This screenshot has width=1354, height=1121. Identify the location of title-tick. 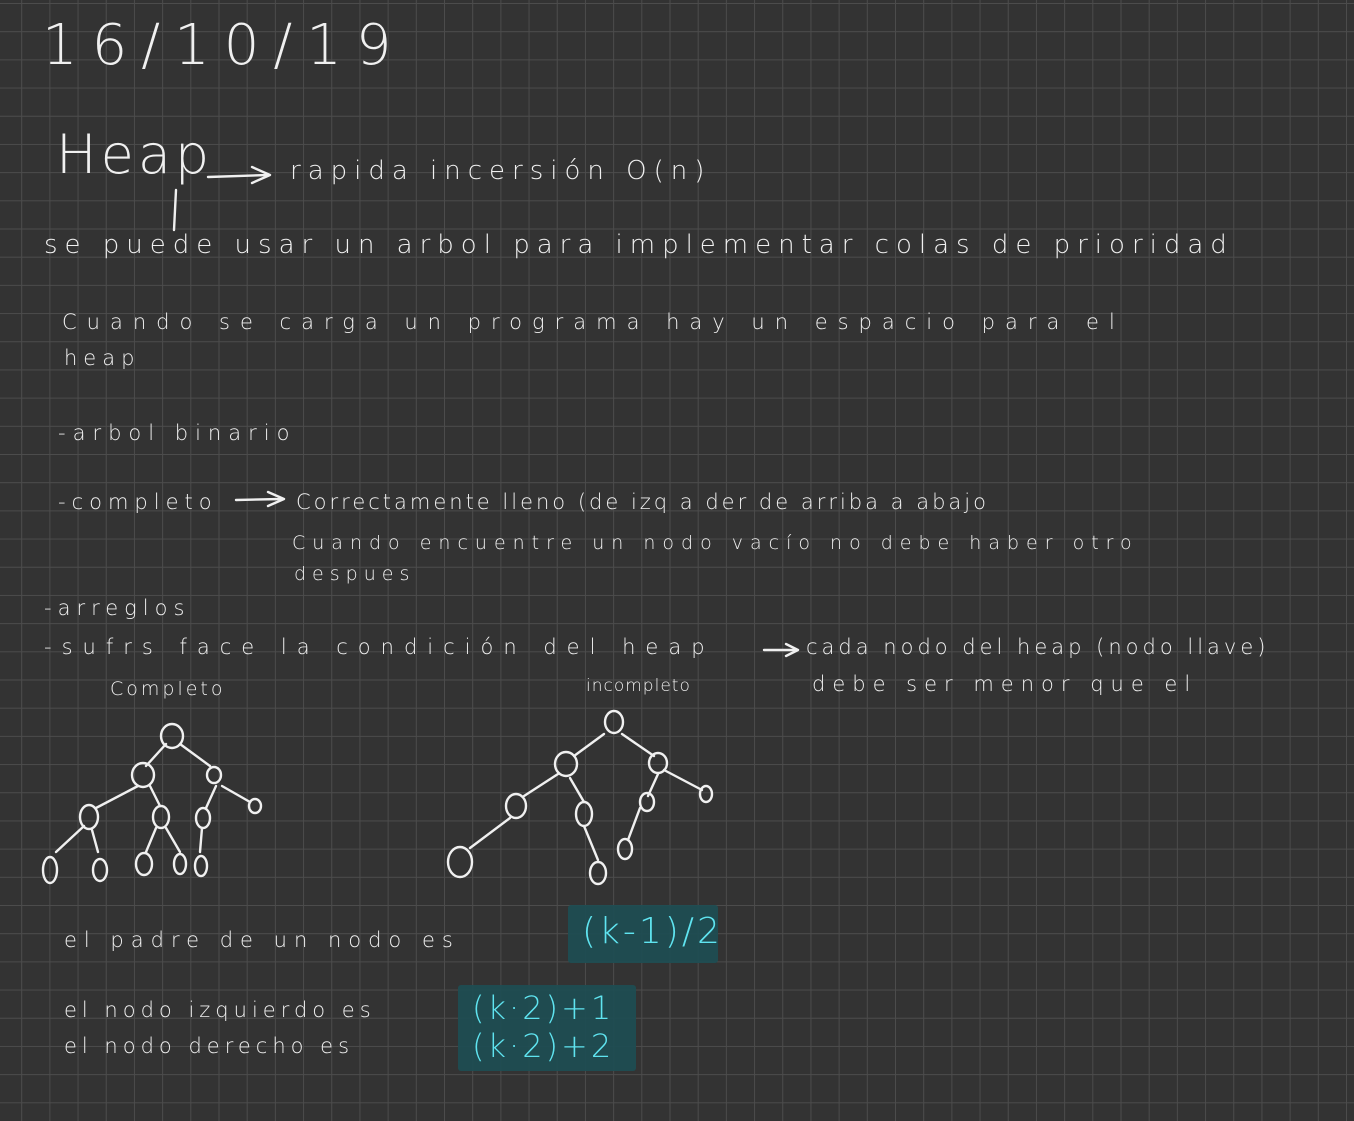
(175, 210).